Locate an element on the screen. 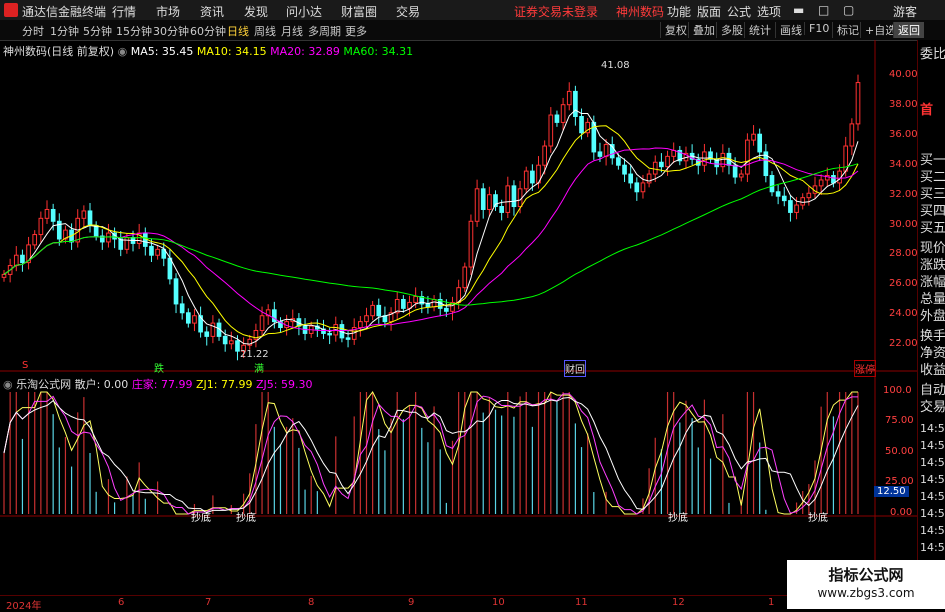  biaoji-button: 标记 is located at coordinates (847, 30).